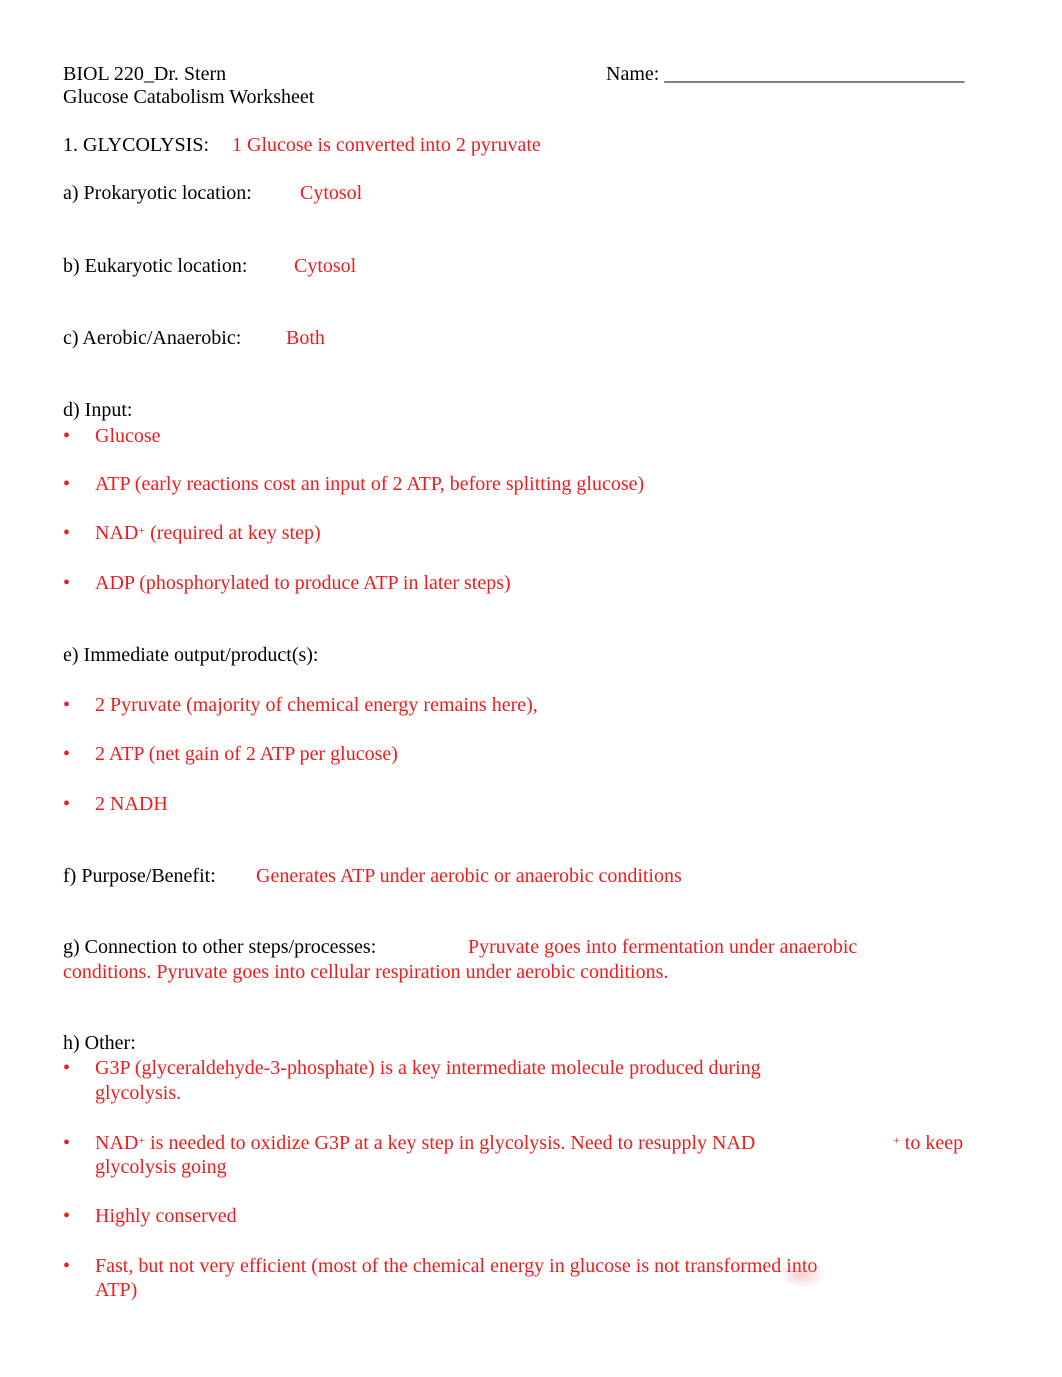 Image resolution: width=1062 pixels, height=1377 pixels. I want to click on course-label: BIOL 220_Dr. Stern, so click(145, 74).